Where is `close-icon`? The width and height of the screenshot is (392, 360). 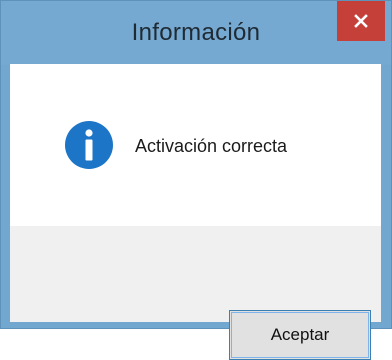 close-icon is located at coordinates (361, 21).